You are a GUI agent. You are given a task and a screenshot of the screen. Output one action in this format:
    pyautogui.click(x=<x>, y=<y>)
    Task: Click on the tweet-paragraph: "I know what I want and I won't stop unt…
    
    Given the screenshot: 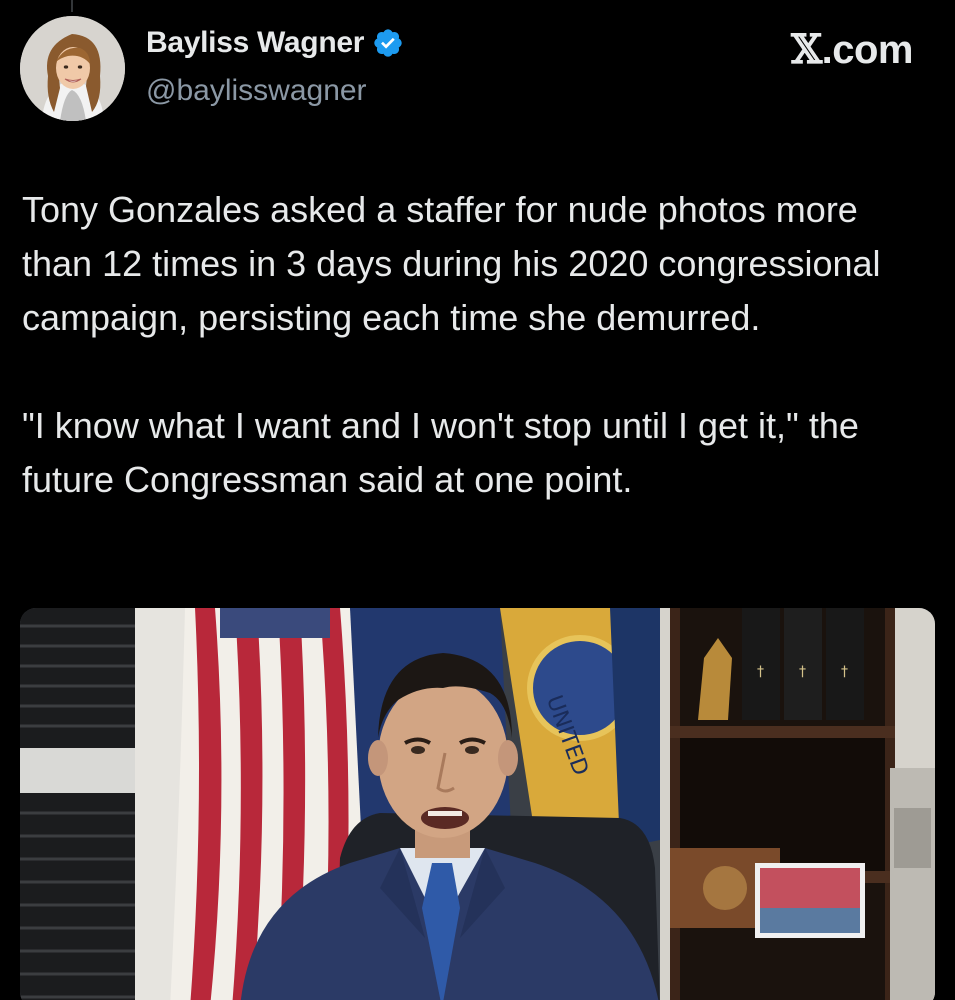 What is the action you would take?
    pyautogui.click(x=440, y=452)
    